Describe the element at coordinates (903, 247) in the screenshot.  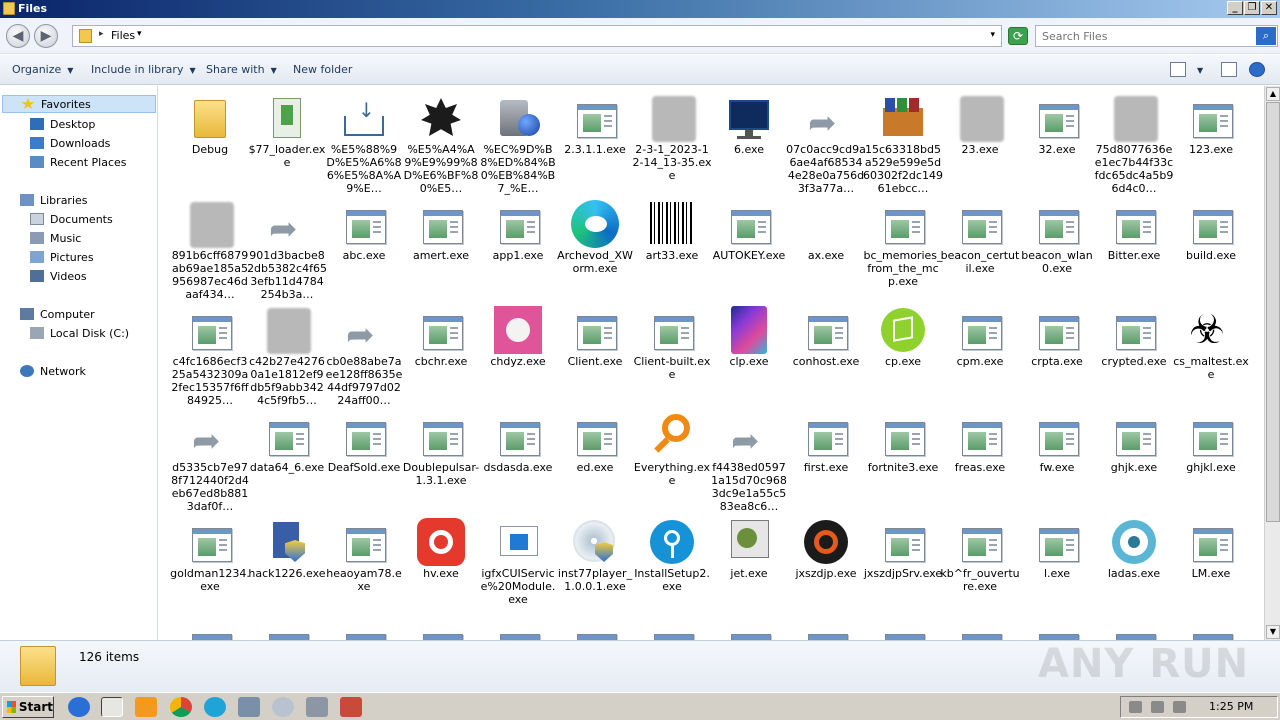
I see `file-item: bc_memories_from_the_mcp.exe` at that location.